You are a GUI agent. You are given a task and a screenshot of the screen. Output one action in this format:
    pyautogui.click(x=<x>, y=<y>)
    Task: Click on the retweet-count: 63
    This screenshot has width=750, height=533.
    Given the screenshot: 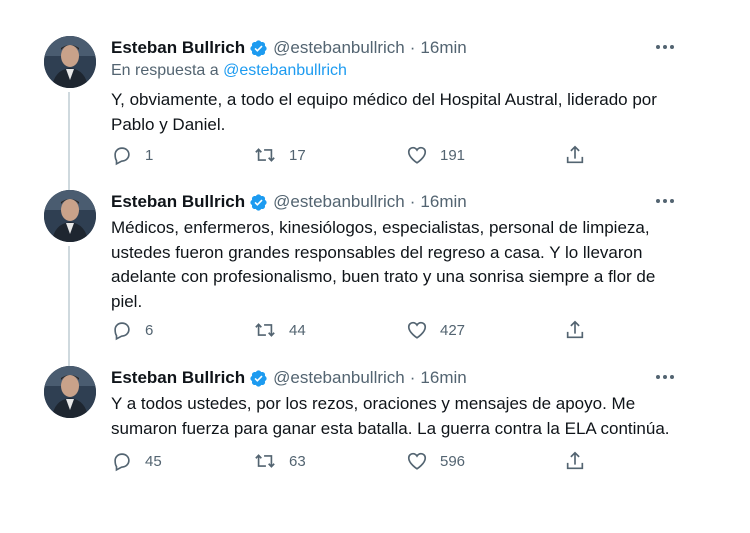 What is the action you would take?
    pyautogui.click(x=297, y=461)
    